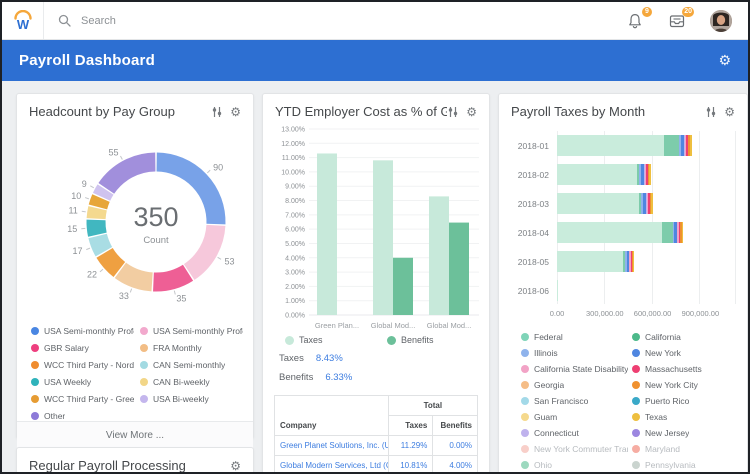  What do you see at coordinates (685, 337) in the screenshot?
I see `legend-item: California` at bounding box center [685, 337].